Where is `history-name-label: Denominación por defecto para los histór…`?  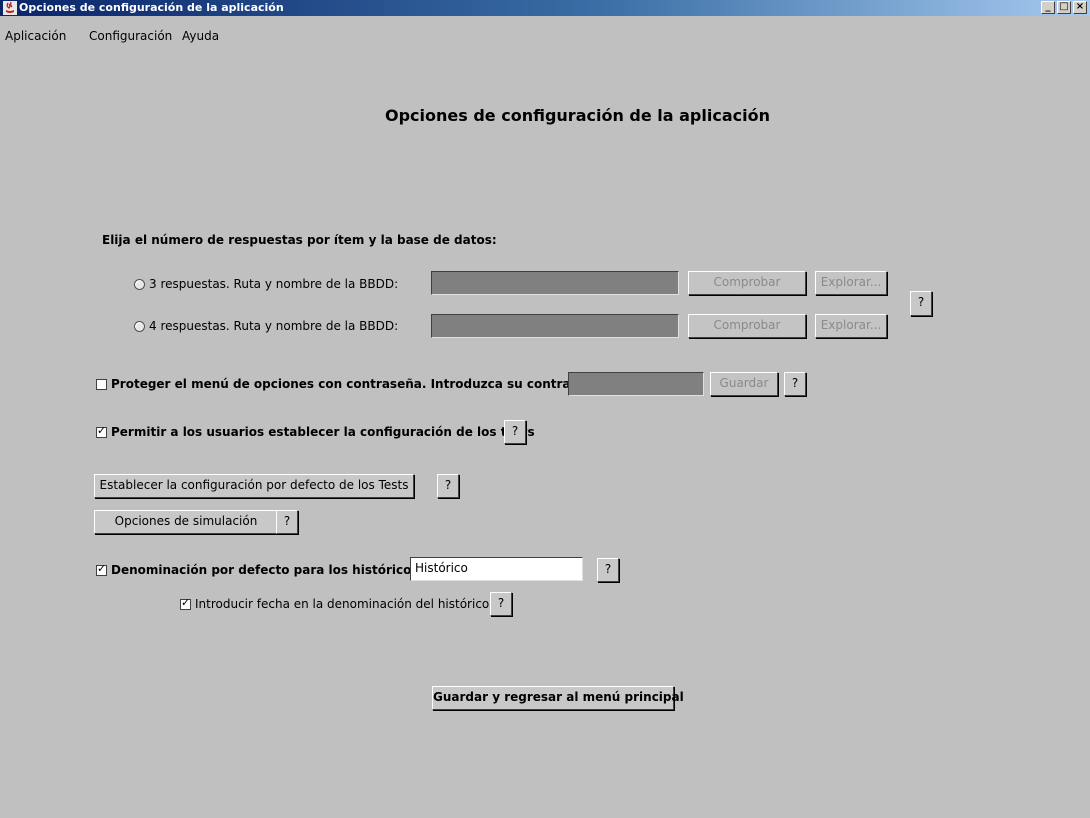 history-name-label: Denominación por defecto para los histór… is located at coordinates (267, 570).